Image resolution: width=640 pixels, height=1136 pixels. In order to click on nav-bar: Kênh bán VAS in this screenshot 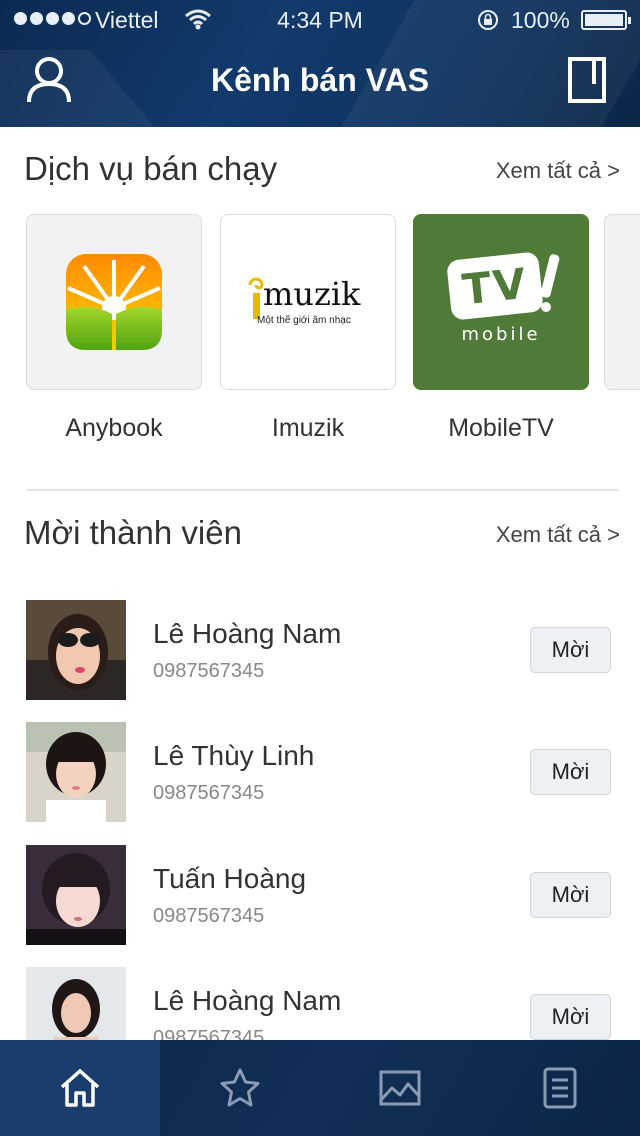, I will do `click(320, 83)`.